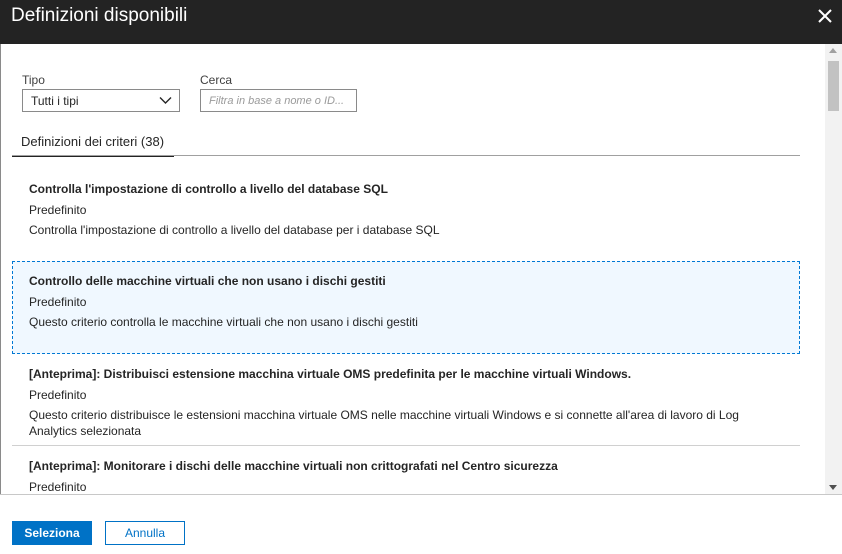  I want to click on list-divider, so click(406, 445).